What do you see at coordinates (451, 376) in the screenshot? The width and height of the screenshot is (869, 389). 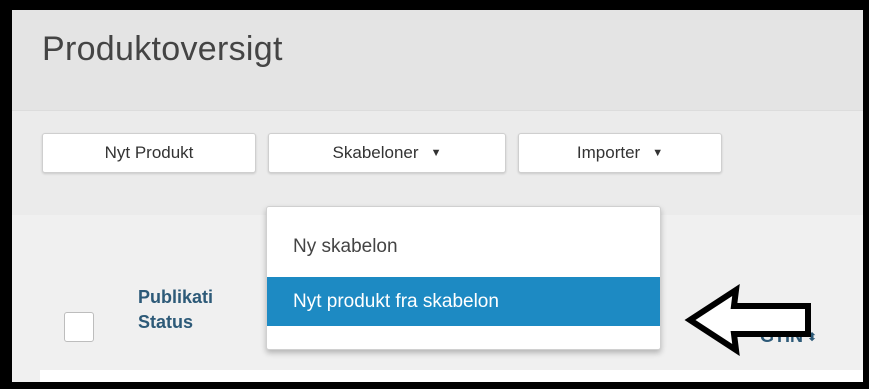 I see `table-row` at bounding box center [451, 376].